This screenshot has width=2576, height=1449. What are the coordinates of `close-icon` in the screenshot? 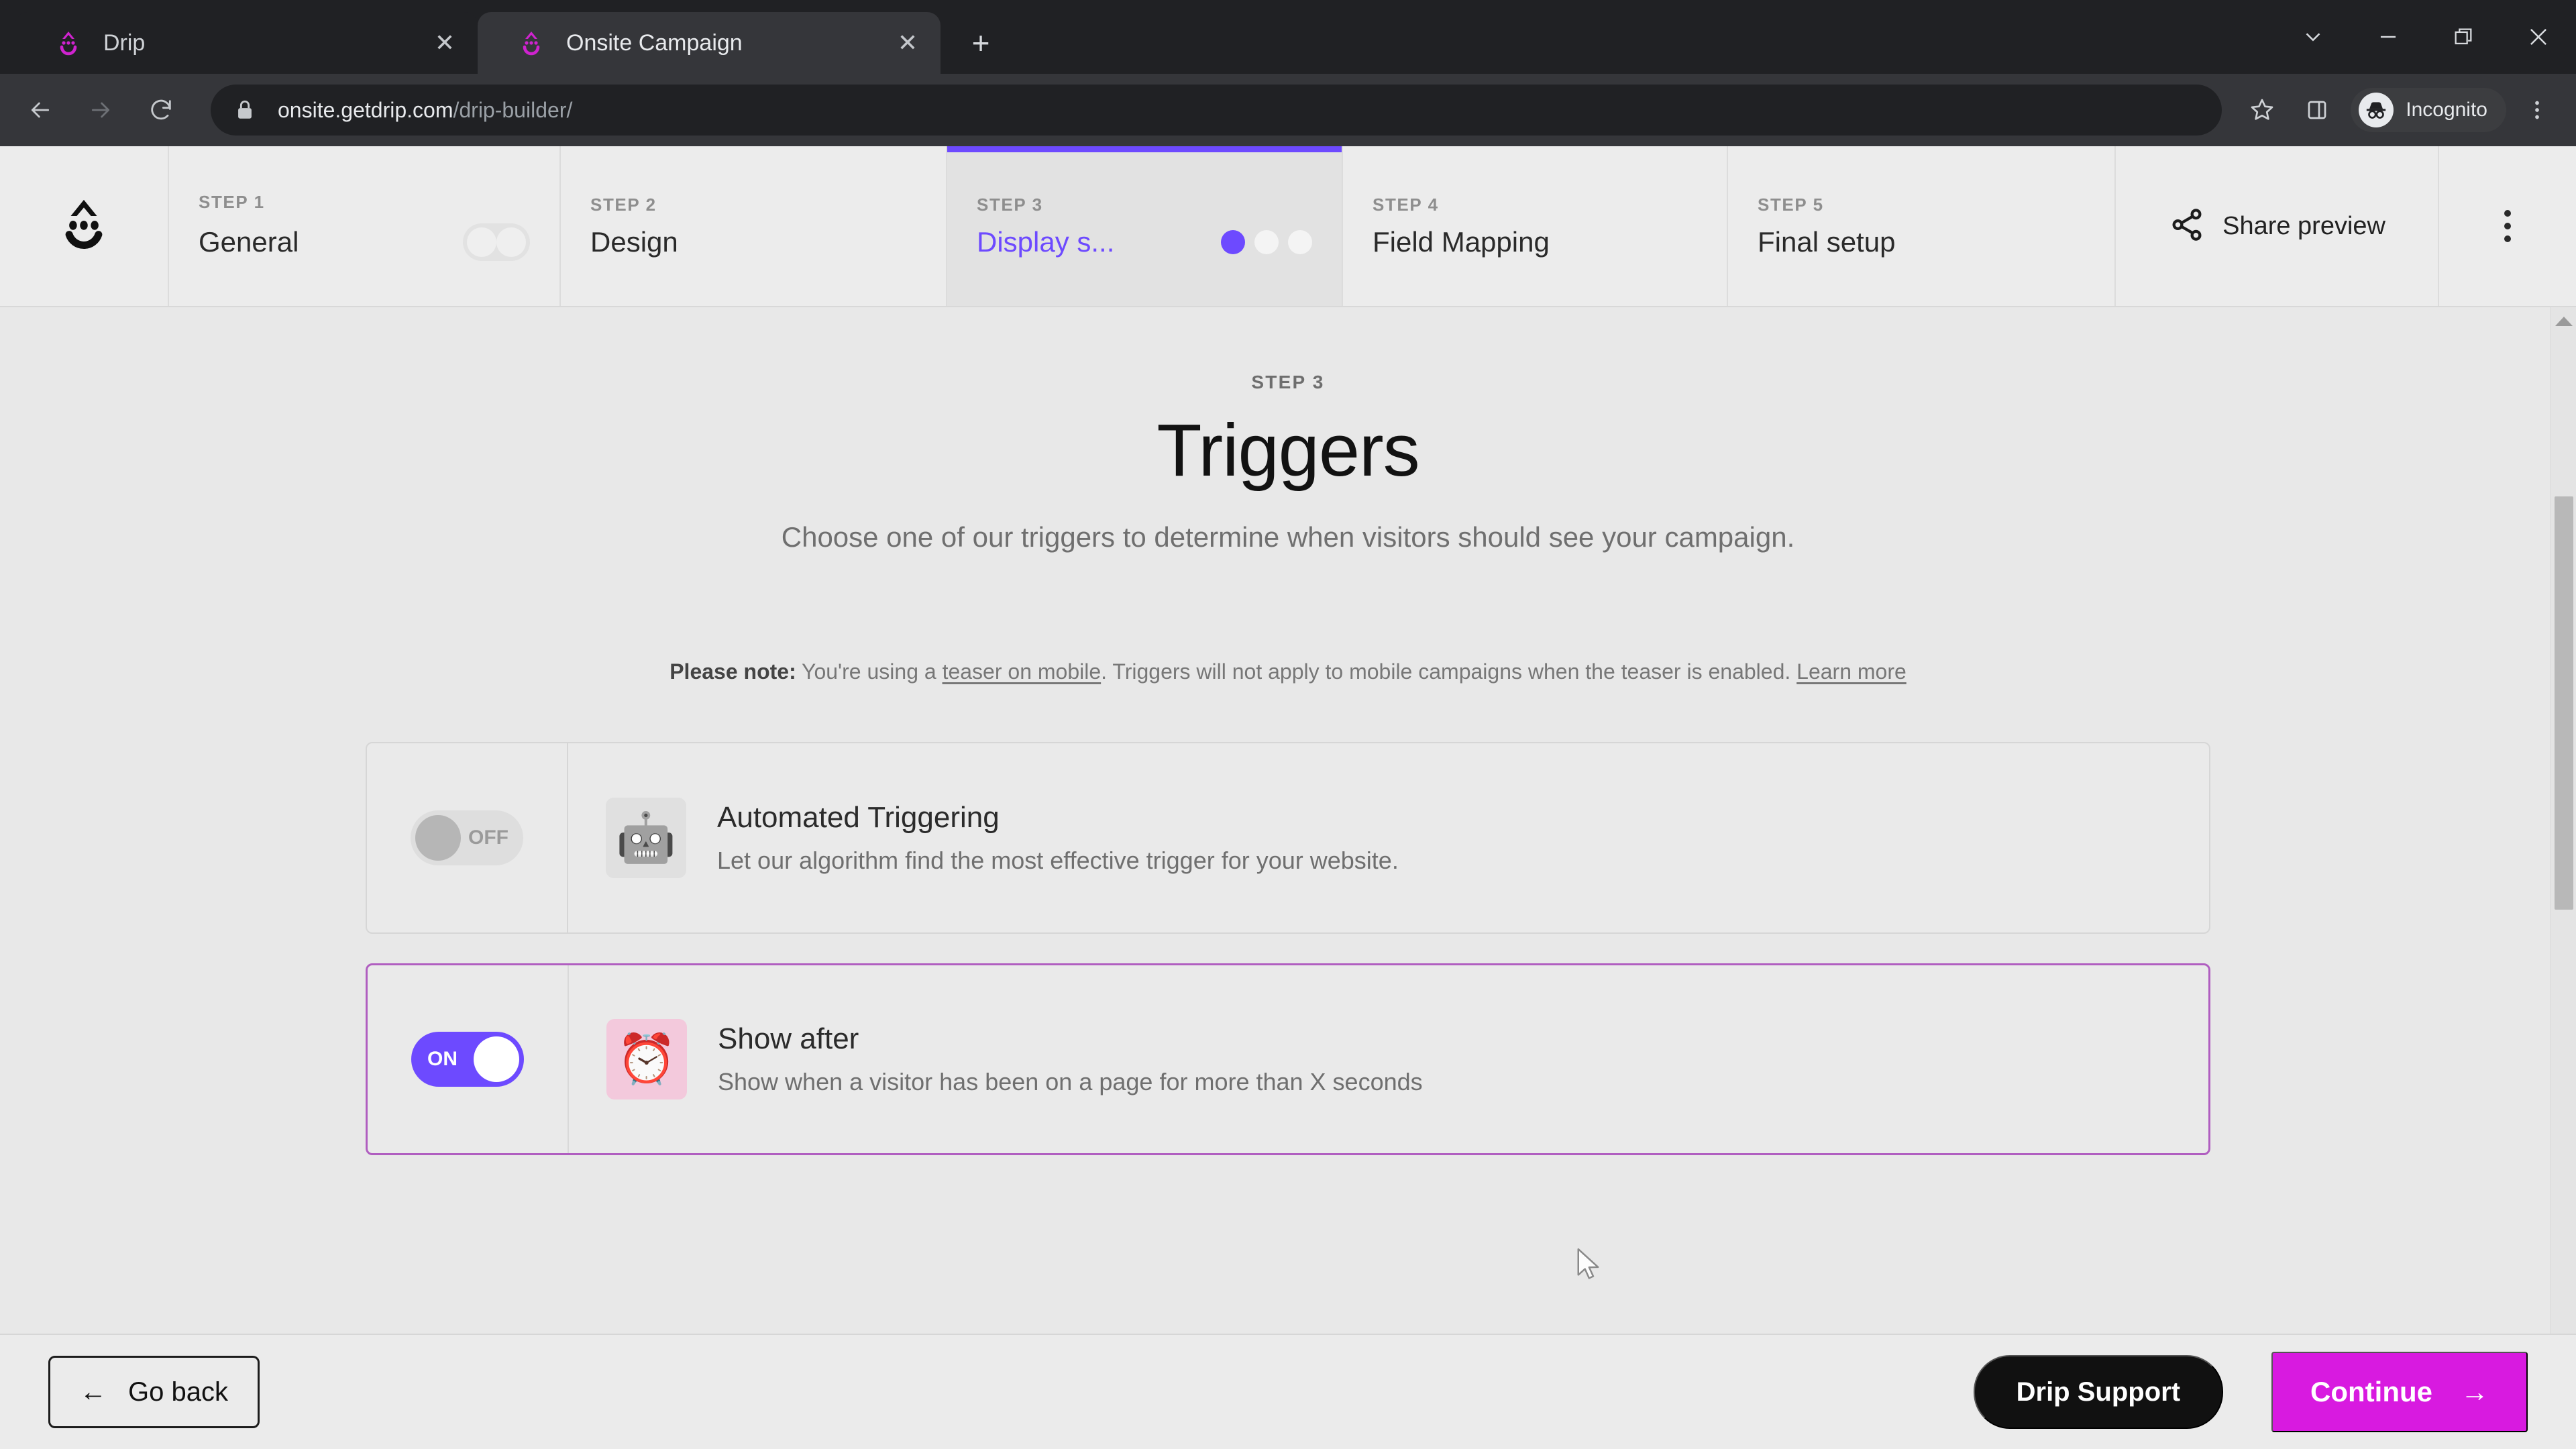 It's located at (2538, 37).